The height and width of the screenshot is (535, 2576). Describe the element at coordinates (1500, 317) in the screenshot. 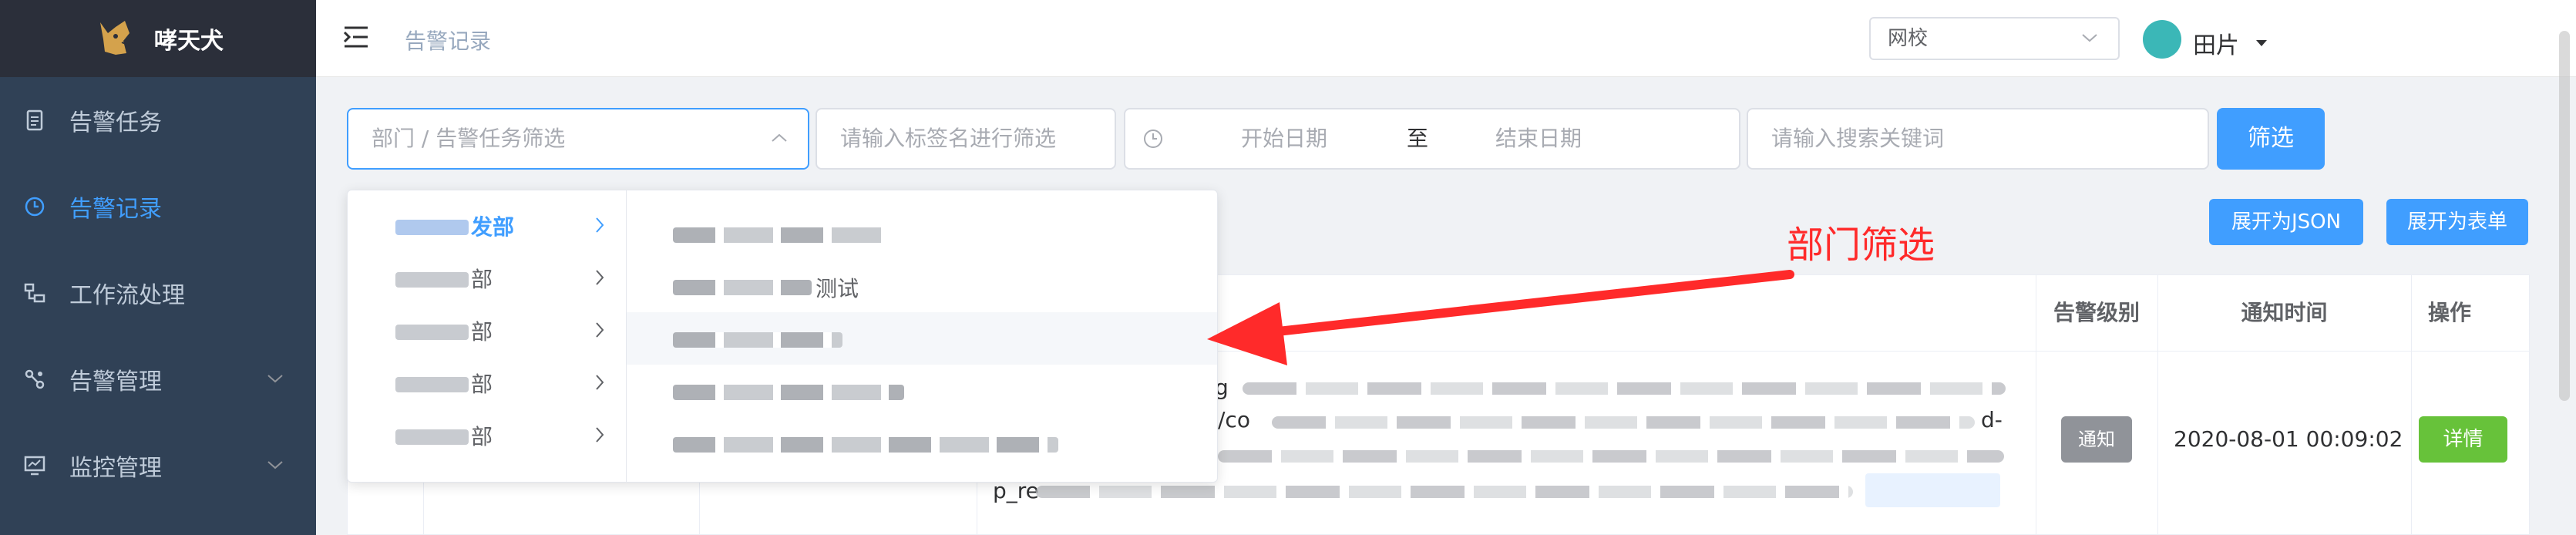

I see `annotation-arrow-icon` at that location.